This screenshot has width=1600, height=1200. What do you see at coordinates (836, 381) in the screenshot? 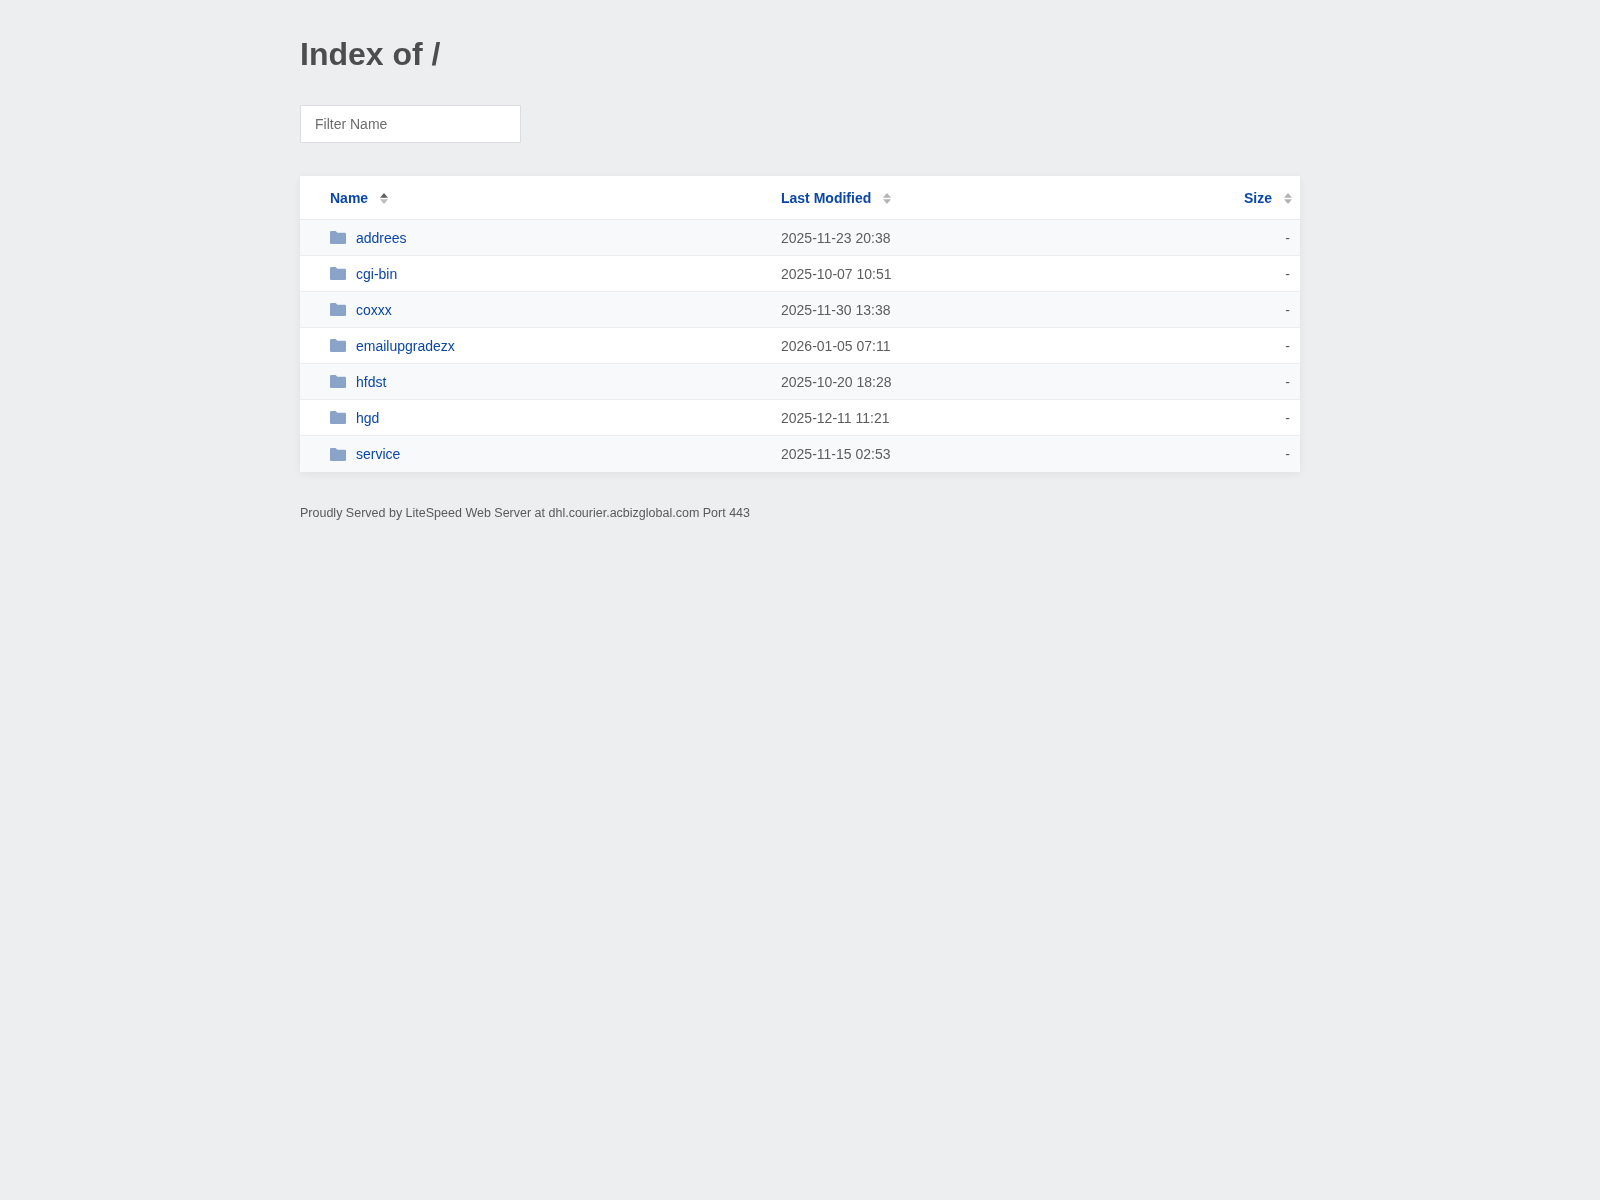
I see `date-text: 2025-10-20 18:28` at bounding box center [836, 381].